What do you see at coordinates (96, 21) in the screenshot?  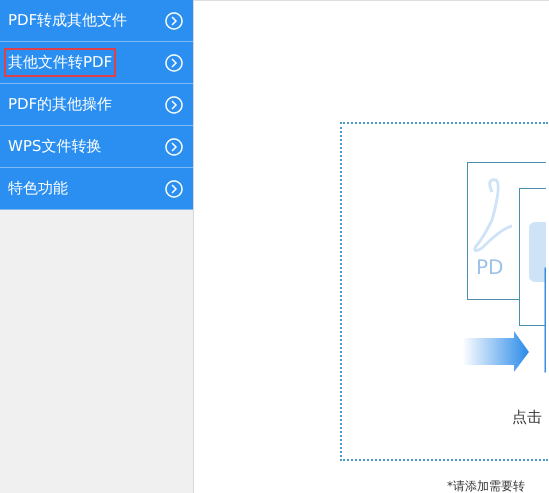 I see `sidebar-item: PDF转成其他文件` at bounding box center [96, 21].